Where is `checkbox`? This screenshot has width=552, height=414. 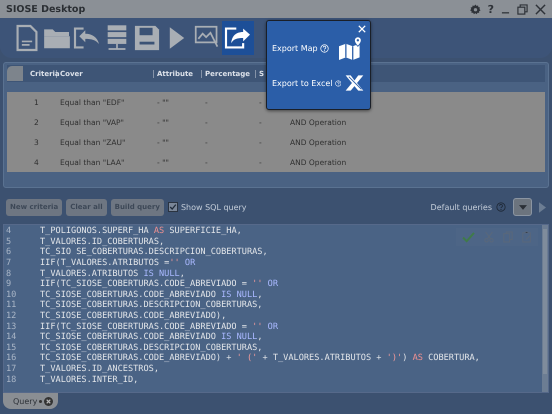 checkbox is located at coordinates (173, 207).